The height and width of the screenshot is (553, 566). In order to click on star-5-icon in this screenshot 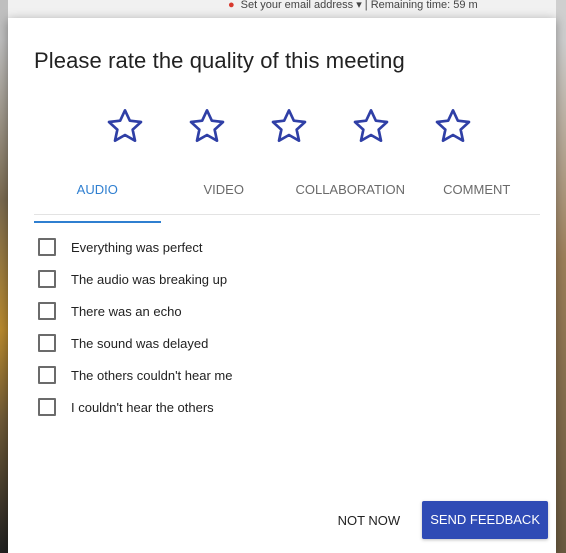, I will do `click(453, 126)`.